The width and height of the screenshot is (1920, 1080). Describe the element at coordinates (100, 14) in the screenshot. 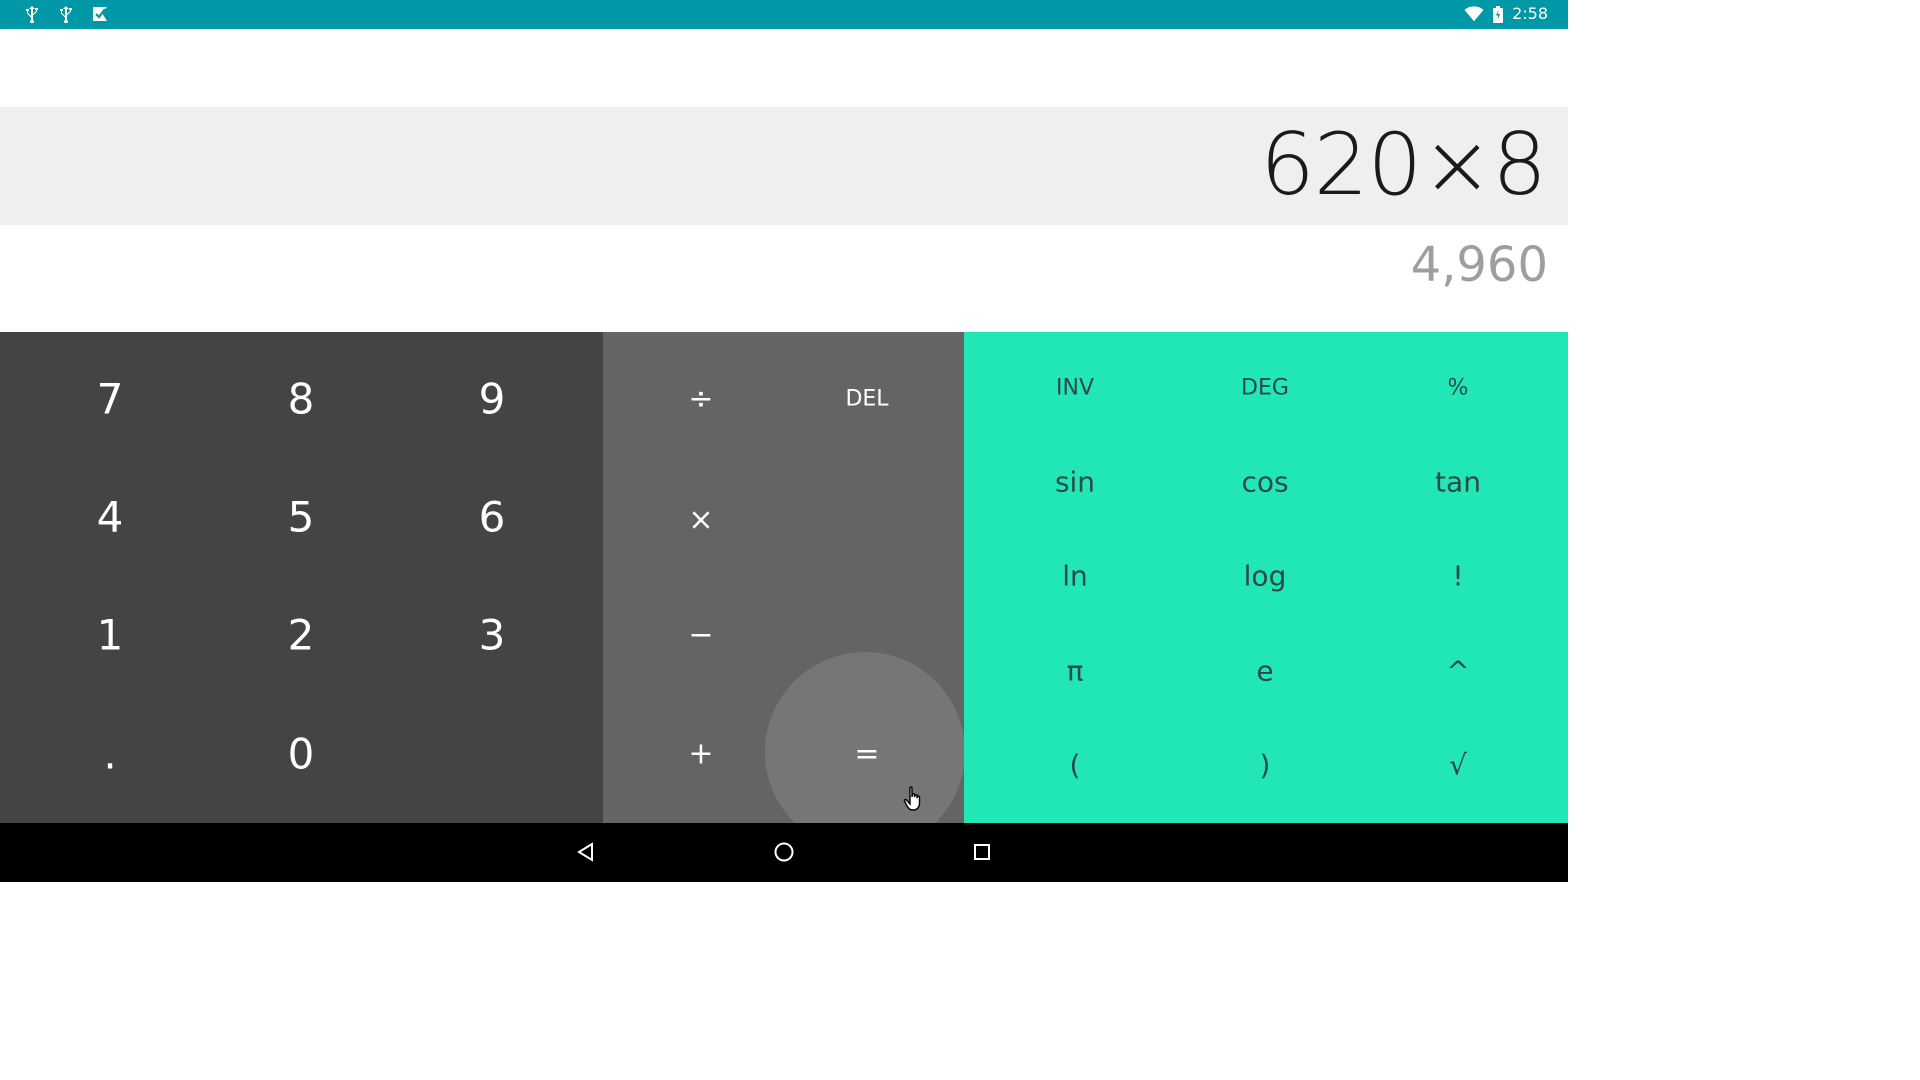

I see `play-store-icon` at that location.